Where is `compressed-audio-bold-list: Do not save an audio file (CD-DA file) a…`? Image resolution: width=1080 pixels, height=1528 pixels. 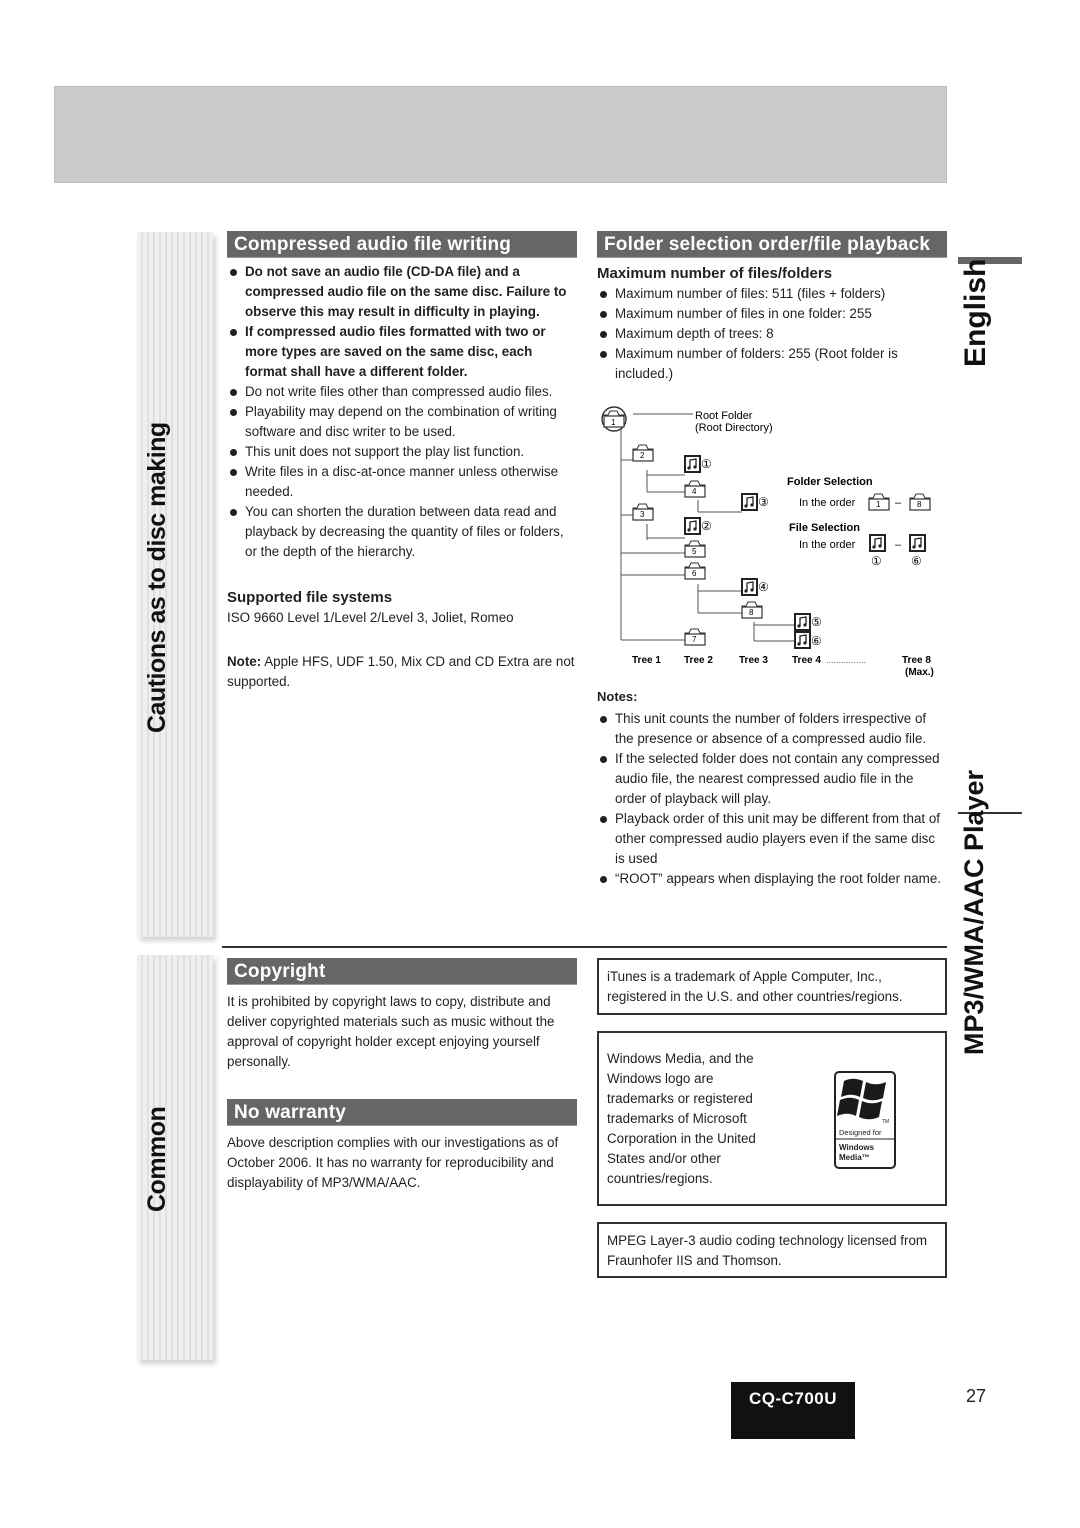
compressed-audio-bold-list: Do not save an audio file (CD-DA file) a… is located at coordinates (402, 322).